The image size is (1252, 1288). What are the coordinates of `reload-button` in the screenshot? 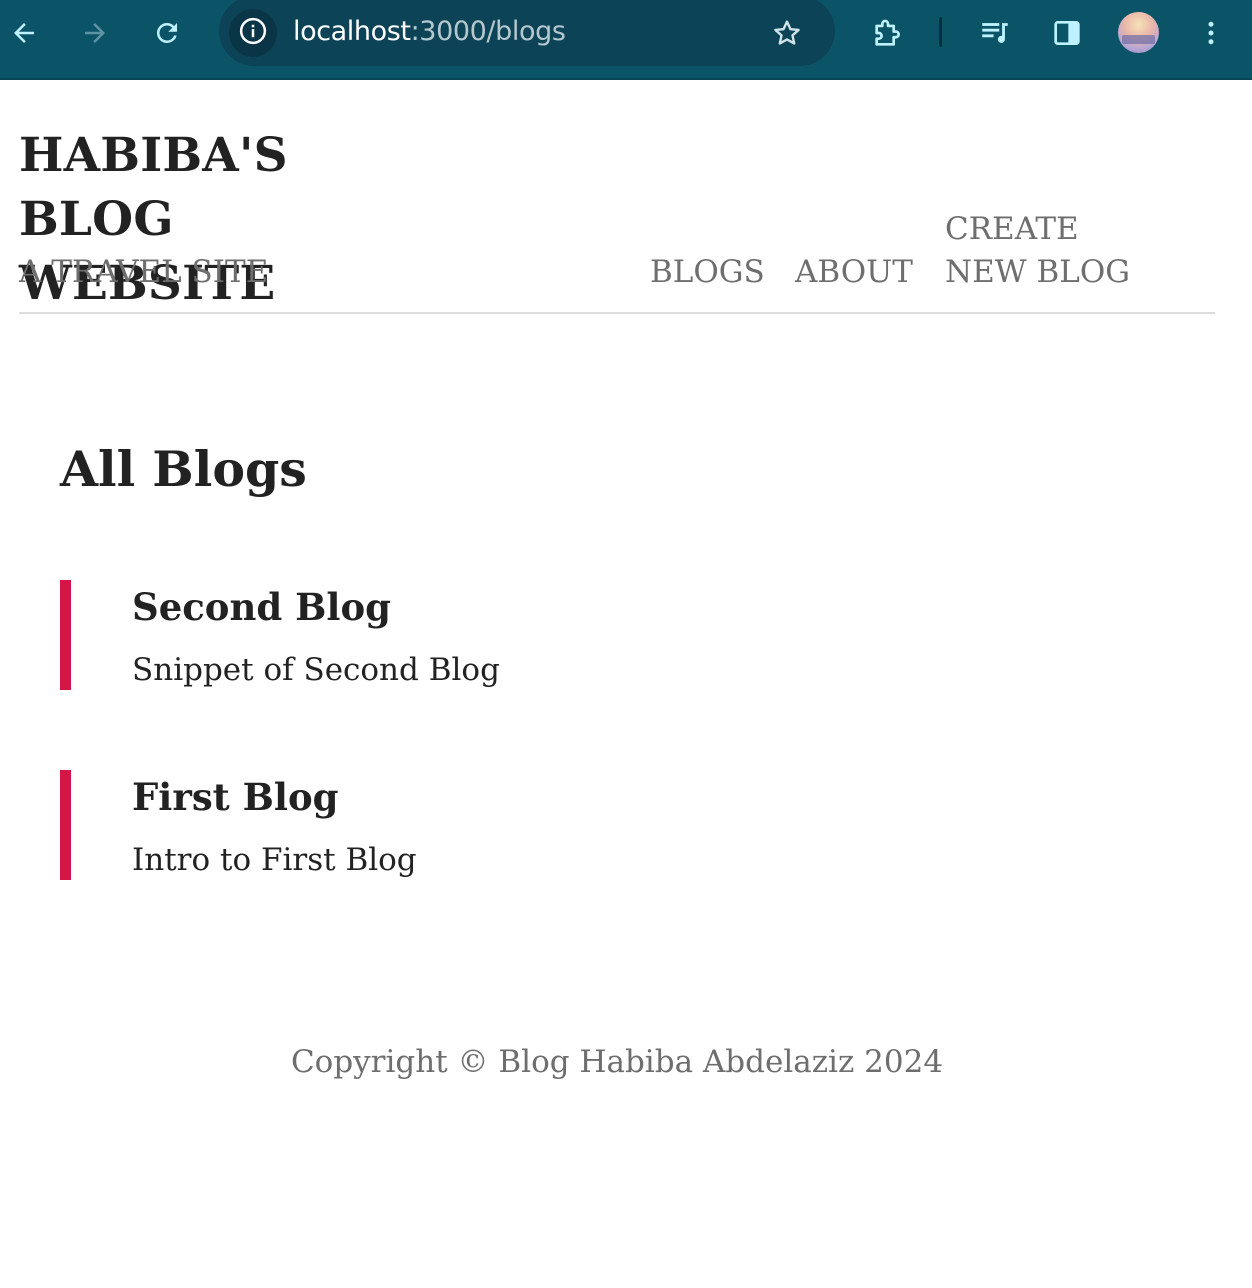 It's located at (167, 33).